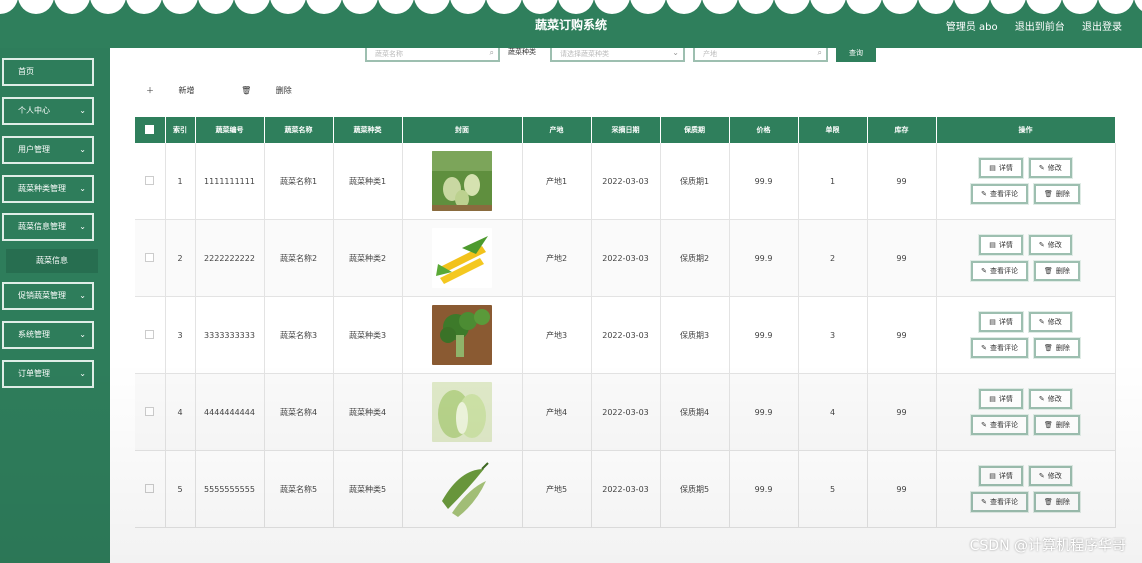 The width and height of the screenshot is (1142, 563). I want to click on cell-index: 4, so click(180, 412).